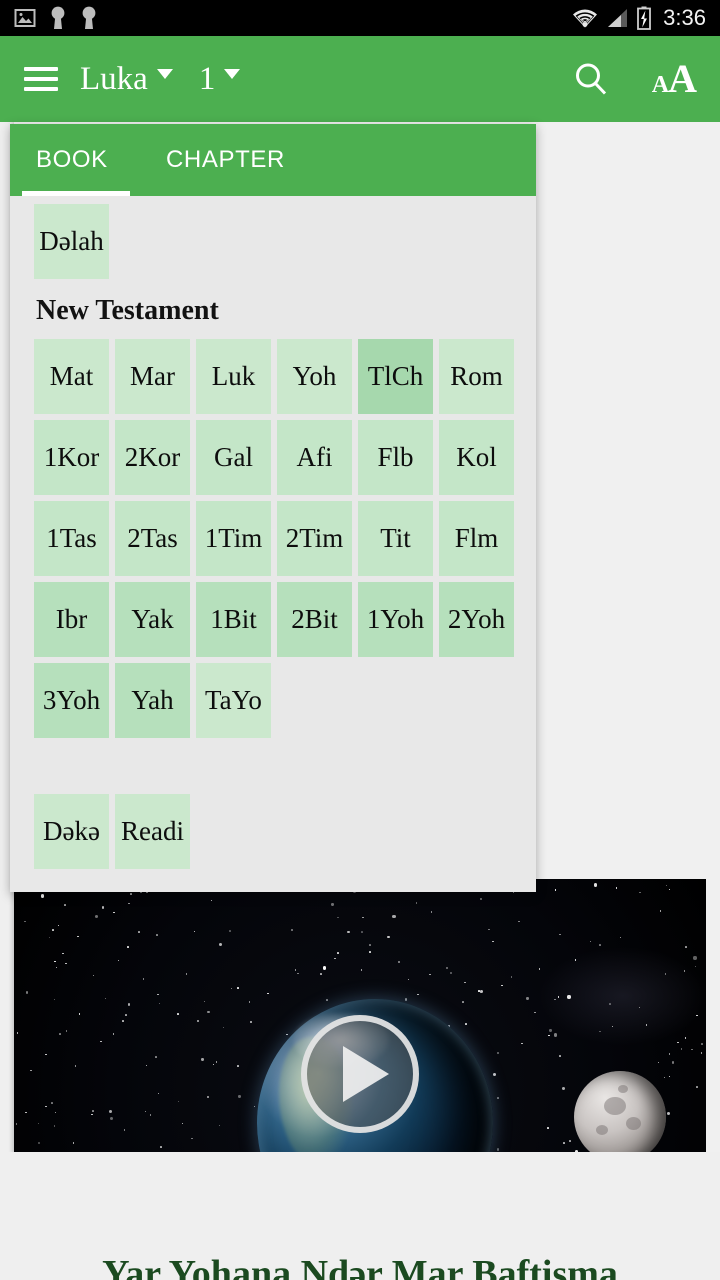  I want to click on font-size-icon: AA, so click(674, 79).